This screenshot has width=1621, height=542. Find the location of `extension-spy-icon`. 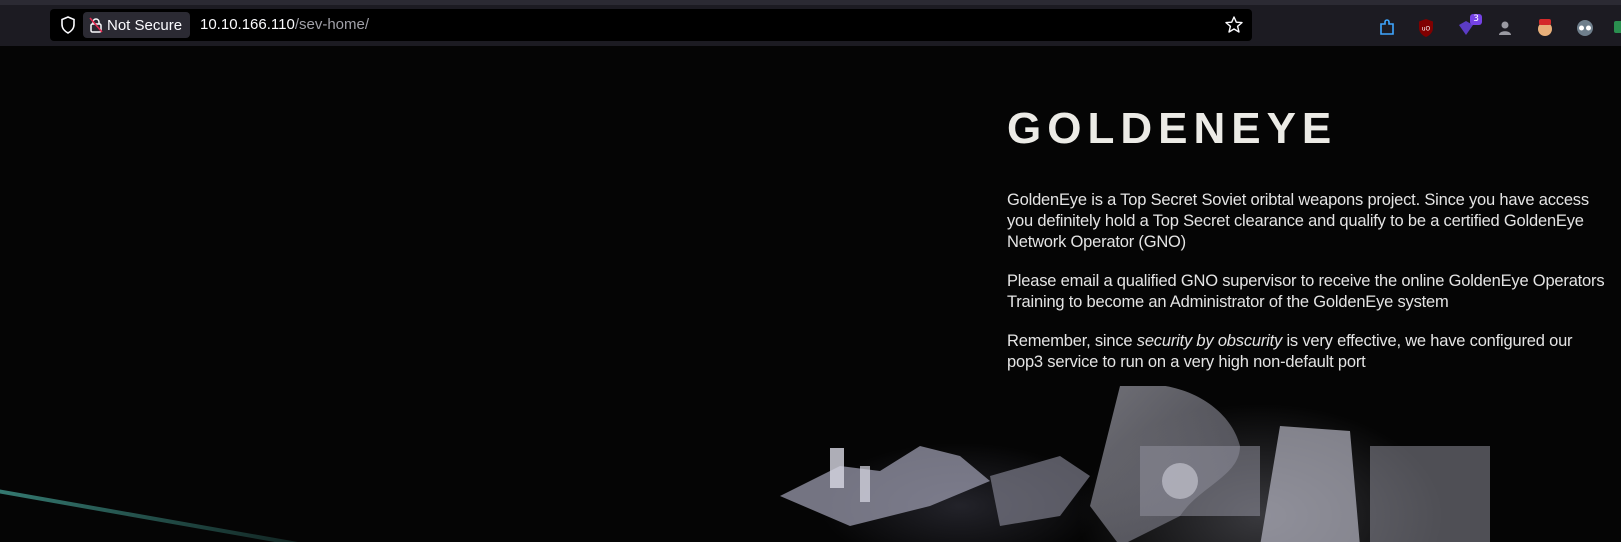

extension-spy-icon is located at coordinates (1585, 28).